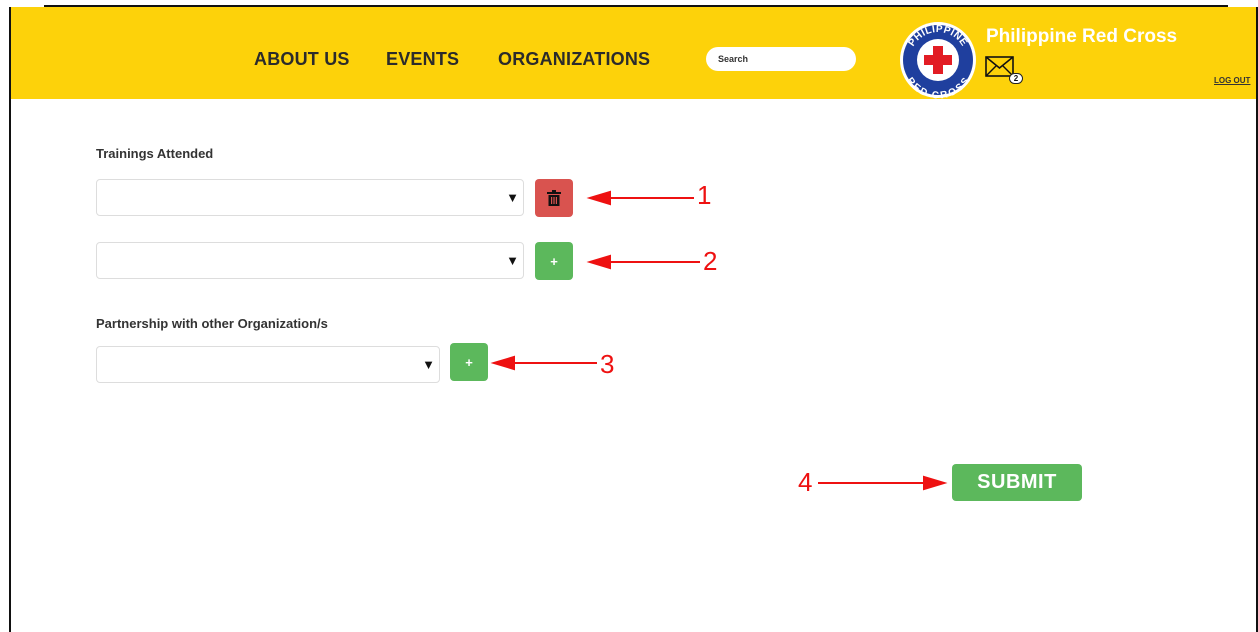 This screenshot has width=1258, height=632. I want to click on annotation-number-2: 2, so click(710, 261).